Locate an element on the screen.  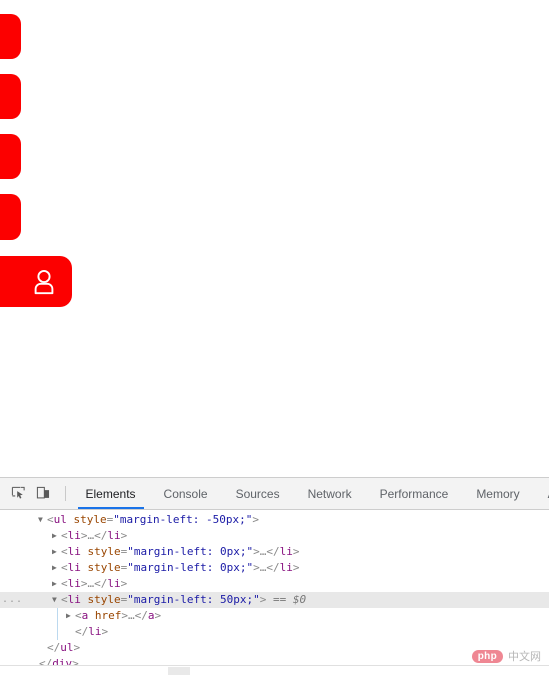
tab-performance: Performance is located at coordinates (414, 493).